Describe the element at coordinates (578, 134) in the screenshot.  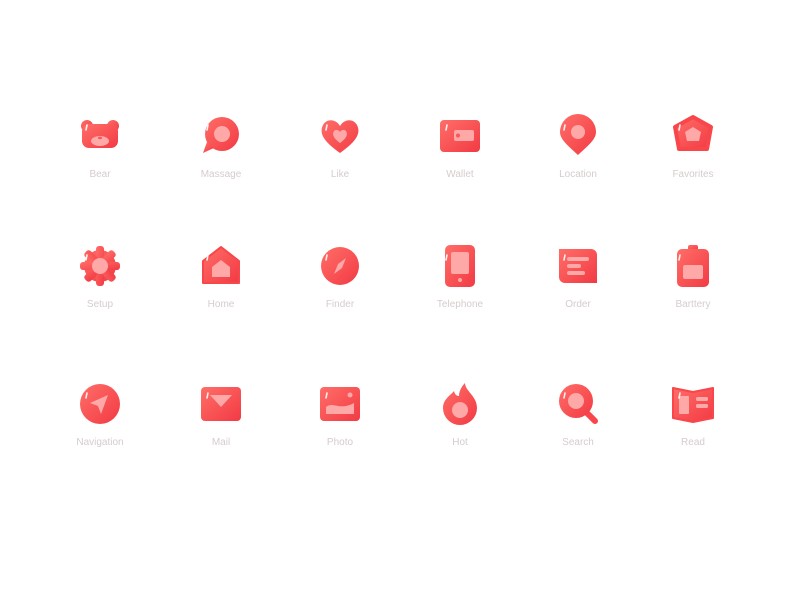
I see `location-icon` at that location.